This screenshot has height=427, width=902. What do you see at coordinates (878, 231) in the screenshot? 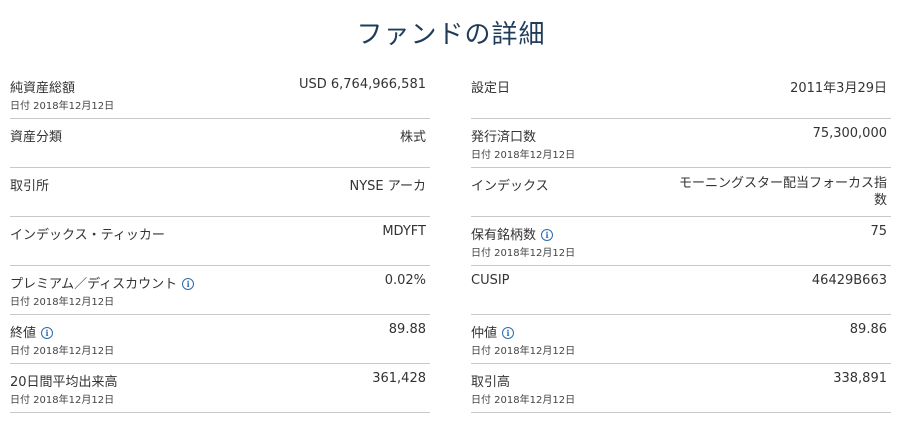
I see `detail-value: 75` at bounding box center [878, 231].